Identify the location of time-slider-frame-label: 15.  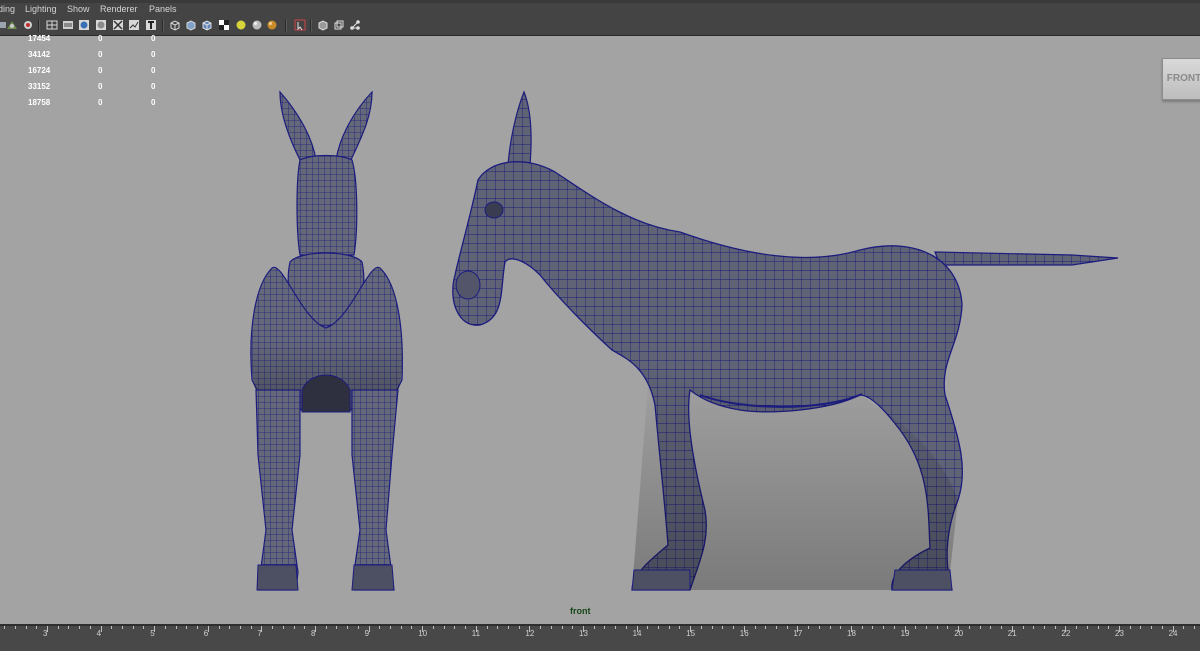
(691, 633).